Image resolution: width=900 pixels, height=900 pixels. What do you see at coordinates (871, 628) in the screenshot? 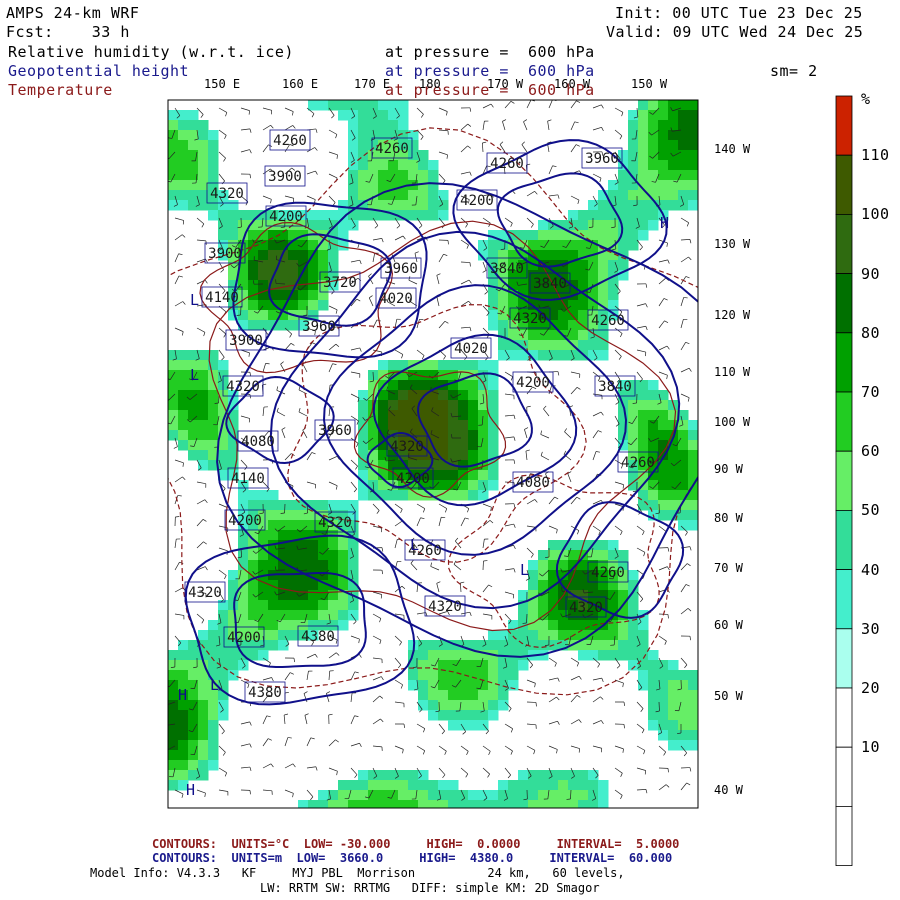
I see `colorbar-label: 30` at bounding box center [871, 628].